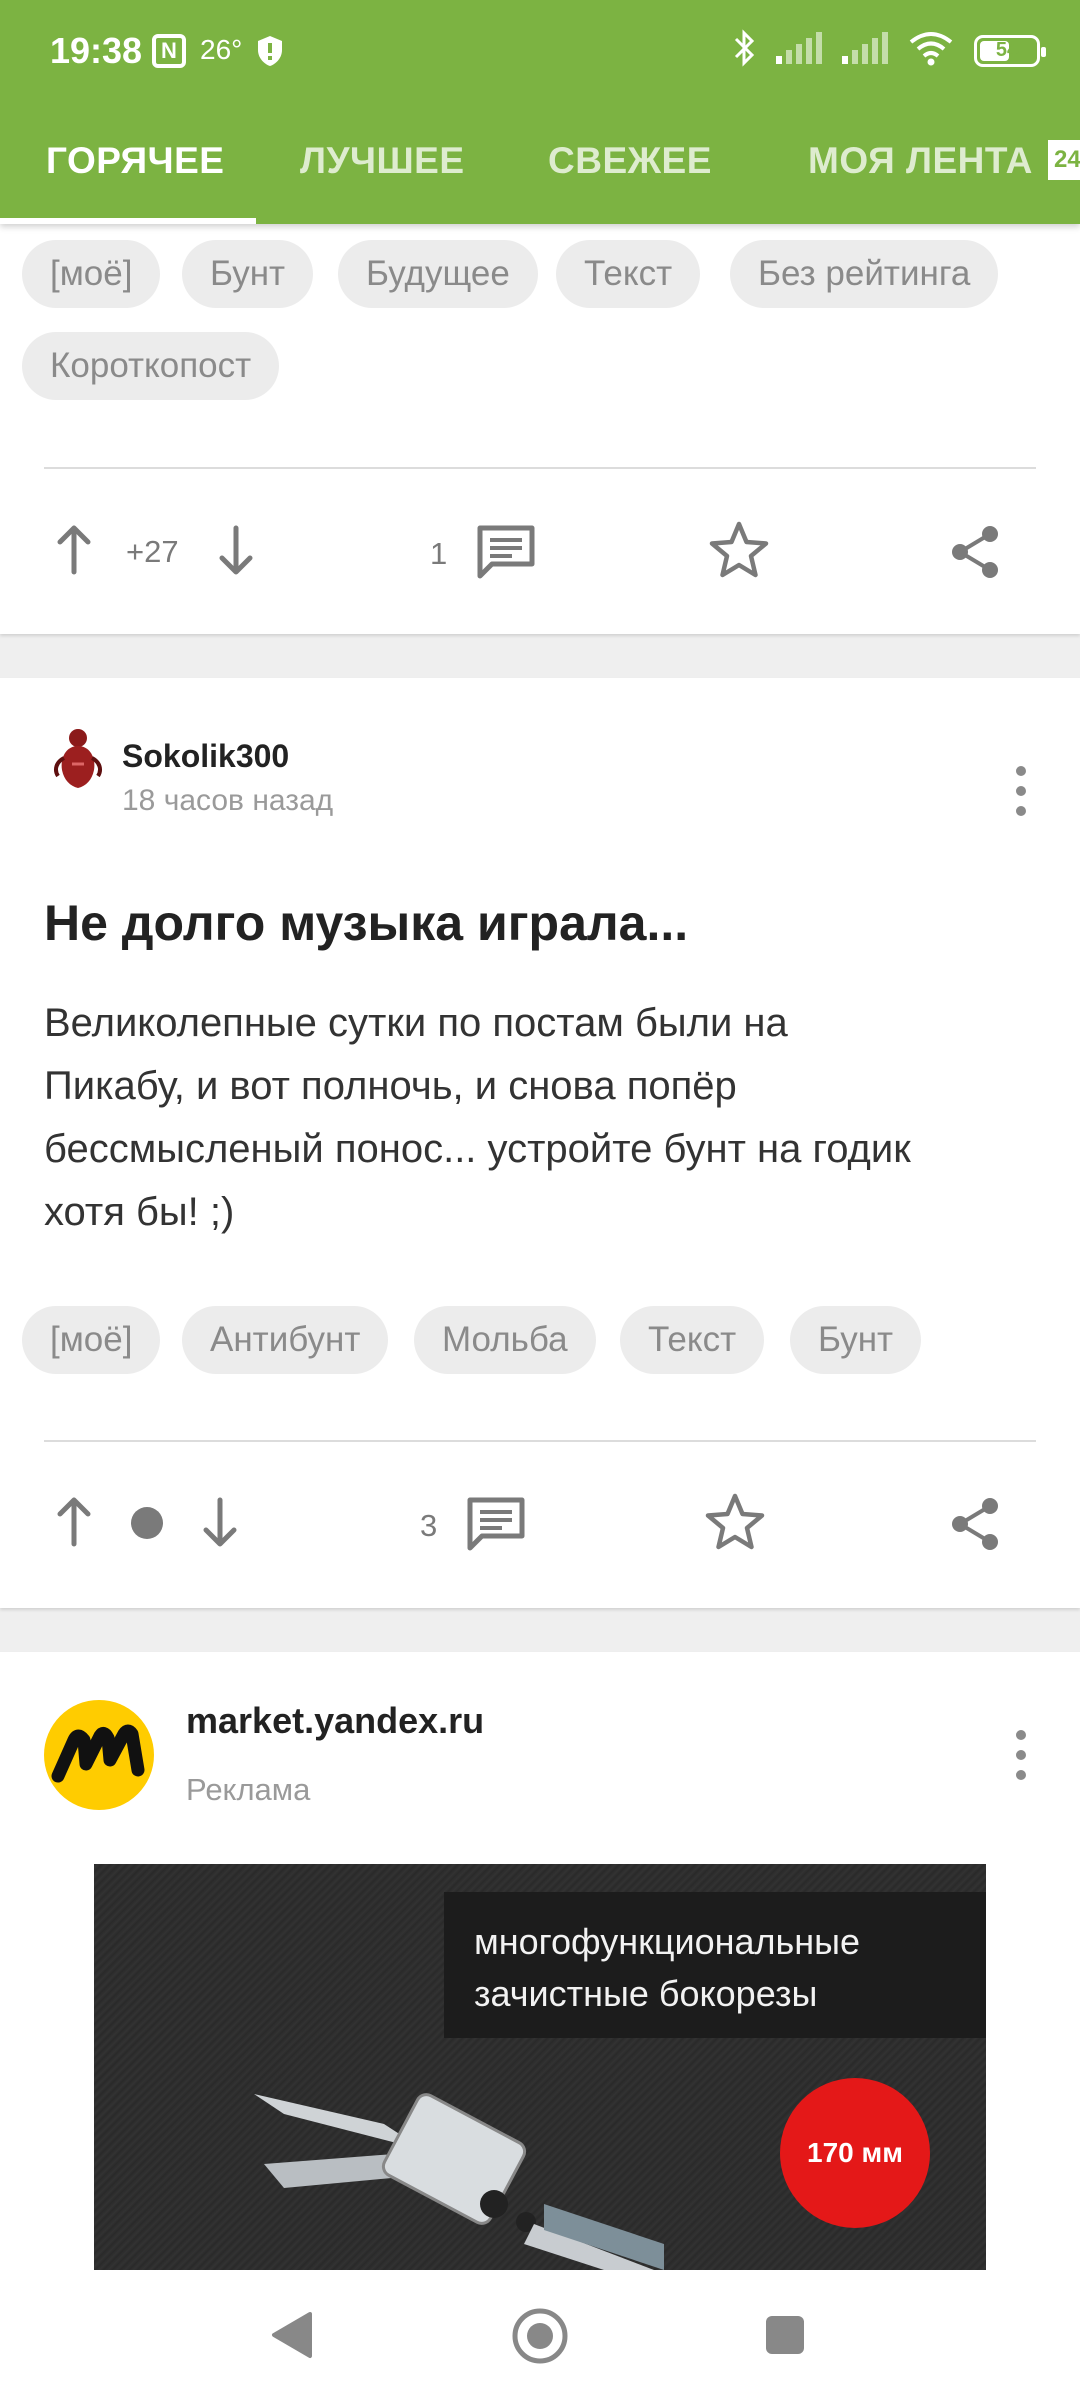 Image resolution: width=1080 pixels, height=2400 pixels. What do you see at coordinates (744, 50) in the screenshot?
I see `bluetooth-icon` at bounding box center [744, 50].